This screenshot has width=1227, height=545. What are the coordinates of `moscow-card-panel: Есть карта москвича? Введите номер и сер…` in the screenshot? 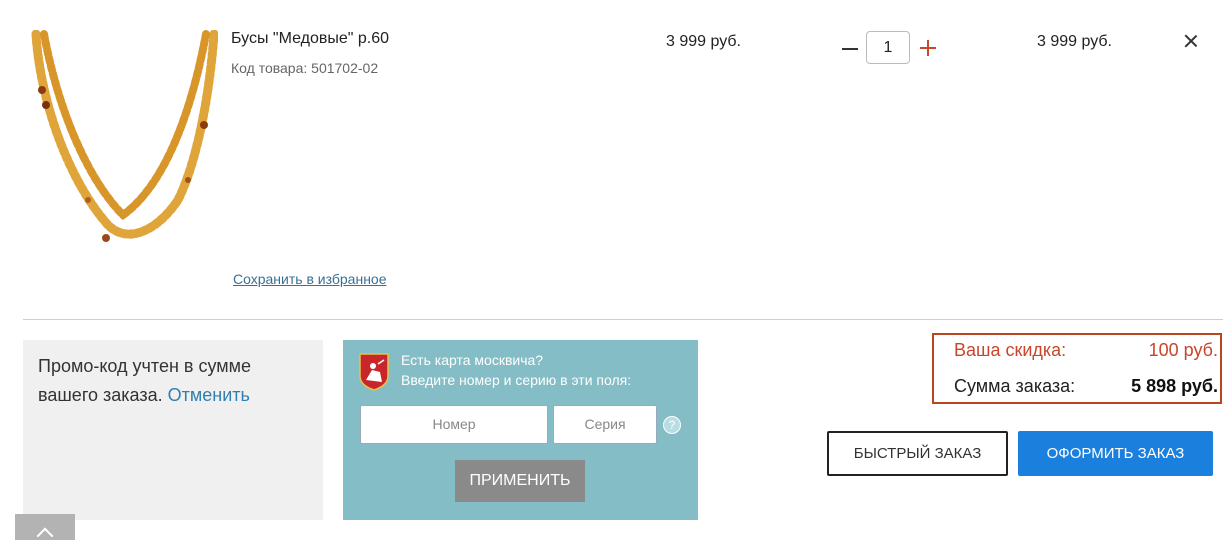 It's located at (520, 430).